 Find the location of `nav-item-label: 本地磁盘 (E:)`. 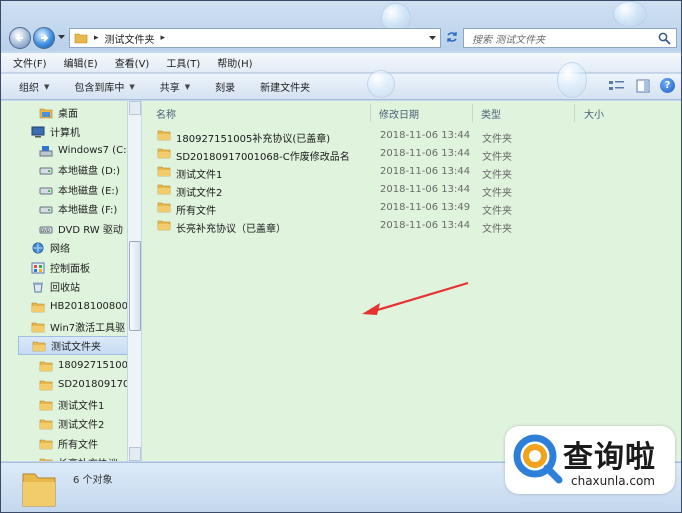

nav-item-label: 本地磁盘 (E:) is located at coordinates (88, 191).